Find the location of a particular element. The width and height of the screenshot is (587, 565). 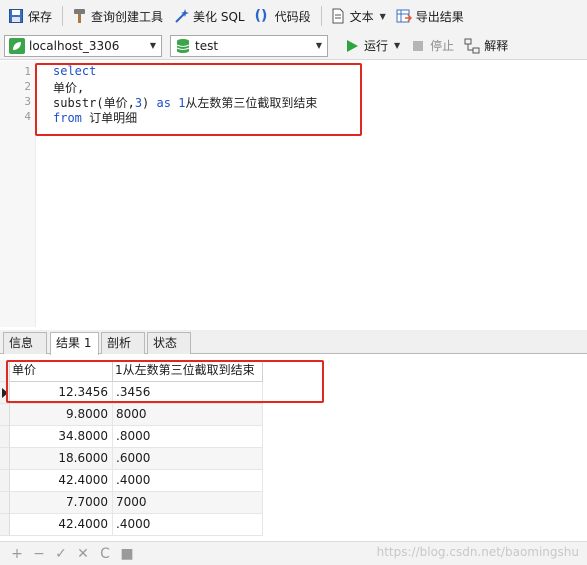

braces-icon: () is located at coordinates (261, 16).